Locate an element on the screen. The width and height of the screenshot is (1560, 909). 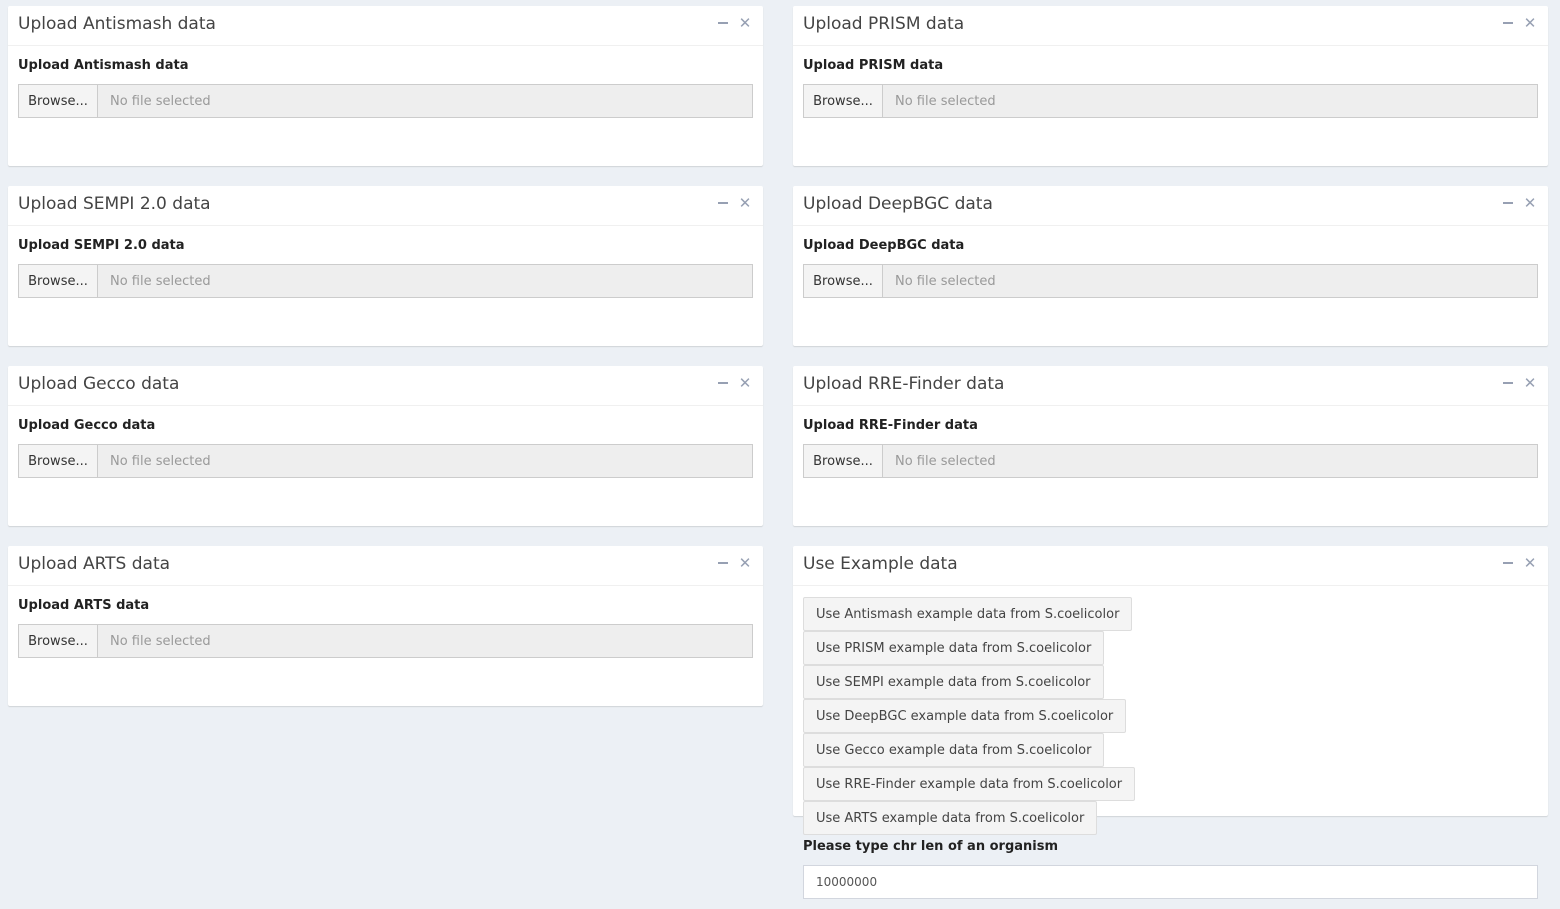
file-input-rre-finder: Browse... No file selected is located at coordinates (1170, 461).